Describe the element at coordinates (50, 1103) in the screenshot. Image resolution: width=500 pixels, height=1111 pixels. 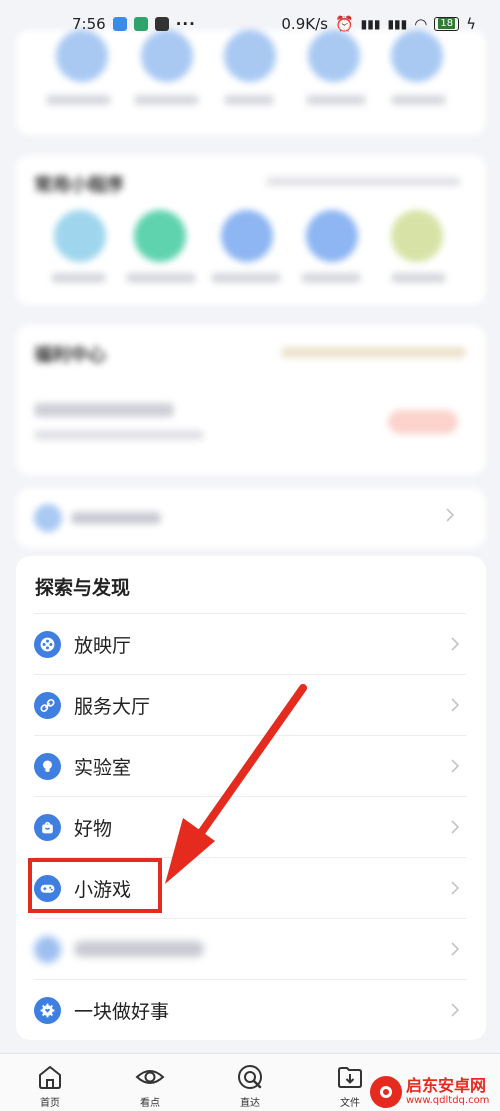
I see `nav-label: 首页` at that location.